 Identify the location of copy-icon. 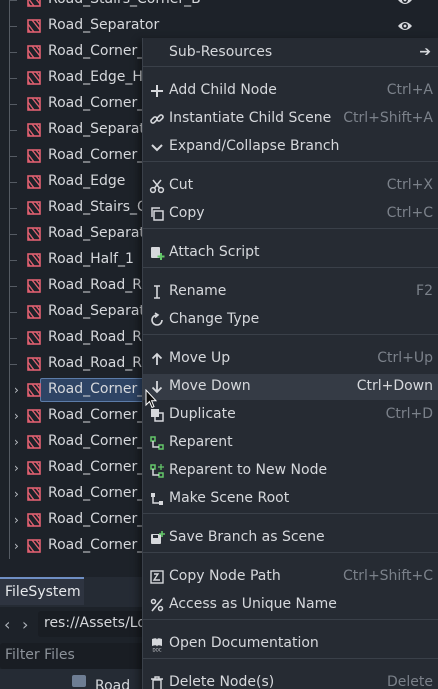
(157, 214).